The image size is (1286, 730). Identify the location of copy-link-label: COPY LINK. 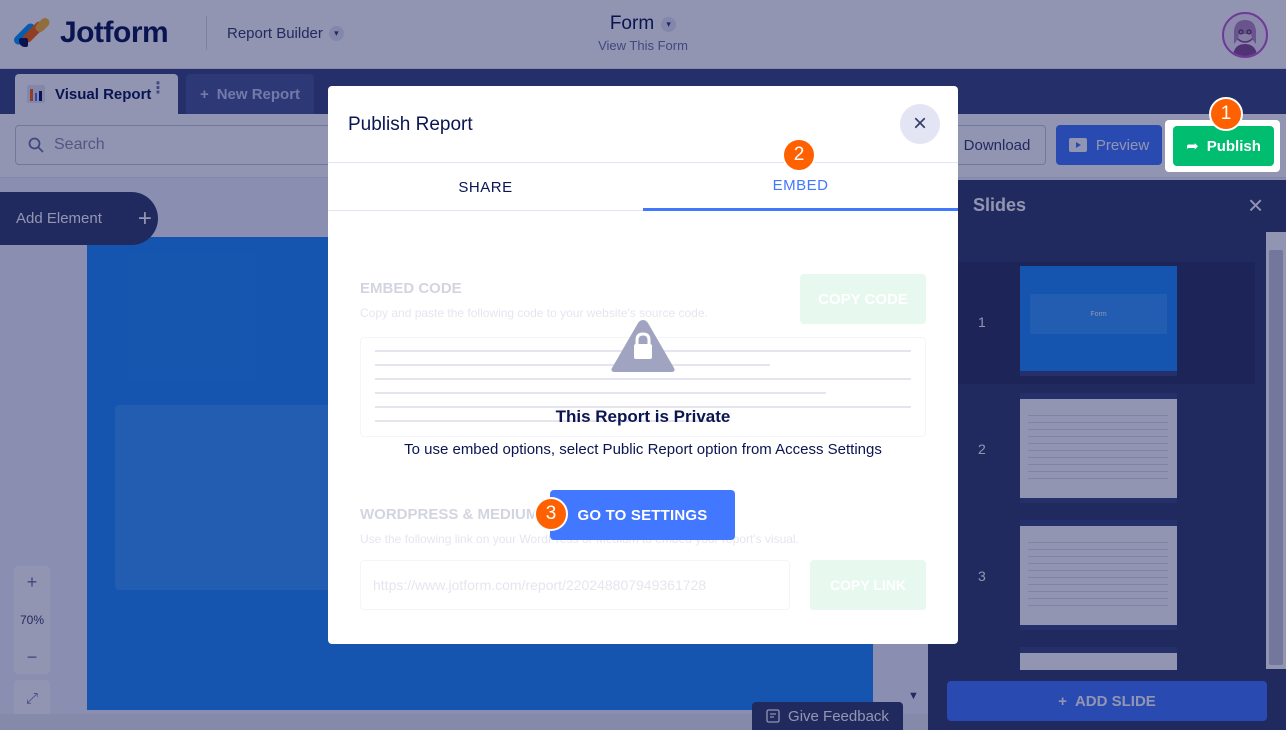
(868, 585).